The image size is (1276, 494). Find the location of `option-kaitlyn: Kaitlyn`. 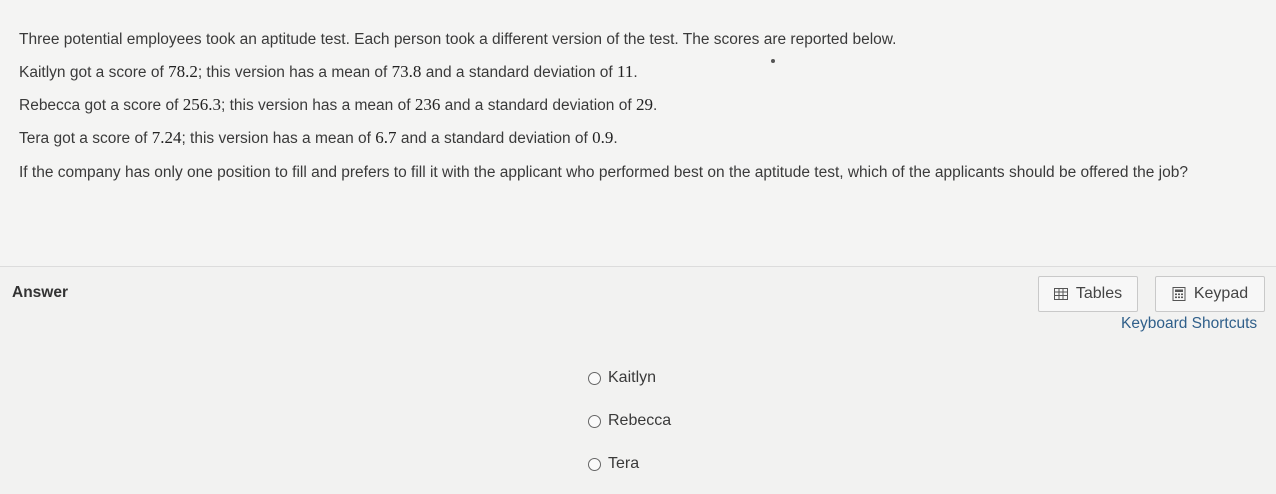

option-kaitlyn: Kaitlyn is located at coordinates (622, 378).